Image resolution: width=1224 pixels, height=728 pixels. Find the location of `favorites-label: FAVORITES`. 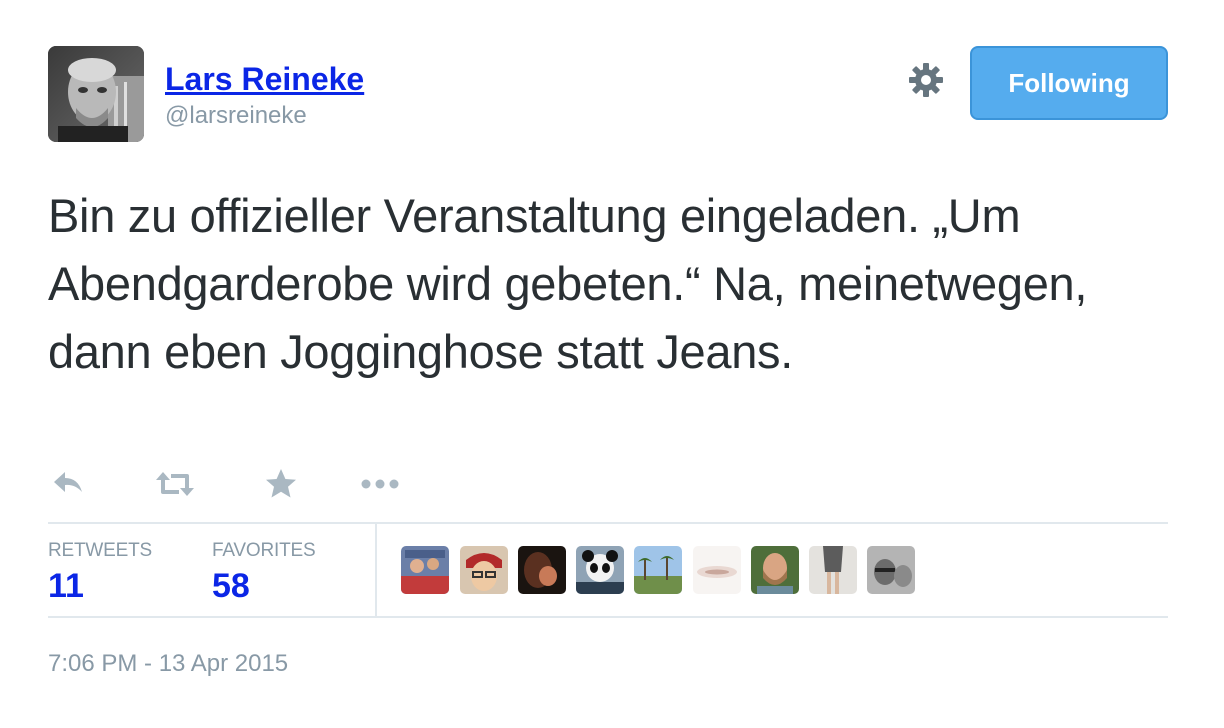

favorites-label: FAVORITES is located at coordinates (264, 550).